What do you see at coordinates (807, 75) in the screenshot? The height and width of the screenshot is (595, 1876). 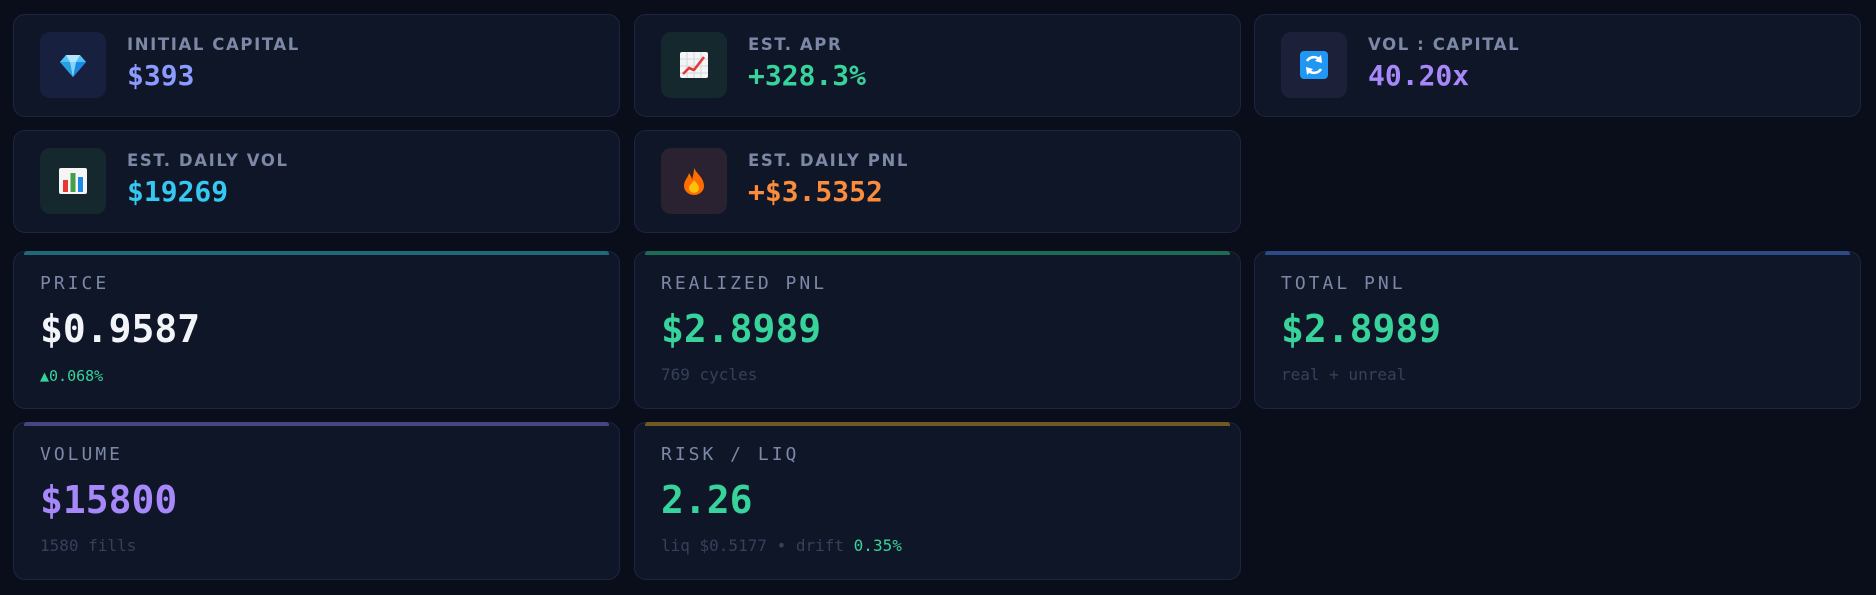 I see `est-apr-value: +328.3%` at bounding box center [807, 75].